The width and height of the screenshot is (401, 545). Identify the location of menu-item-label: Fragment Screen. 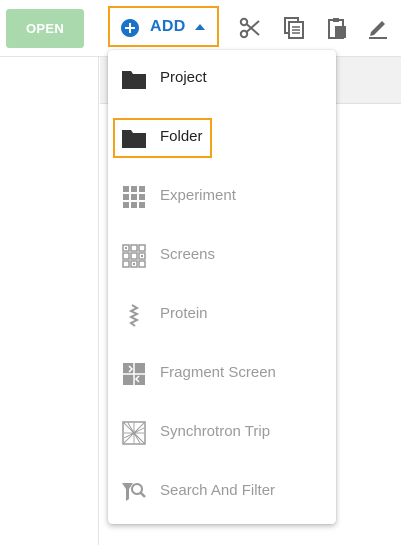
(218, 372).